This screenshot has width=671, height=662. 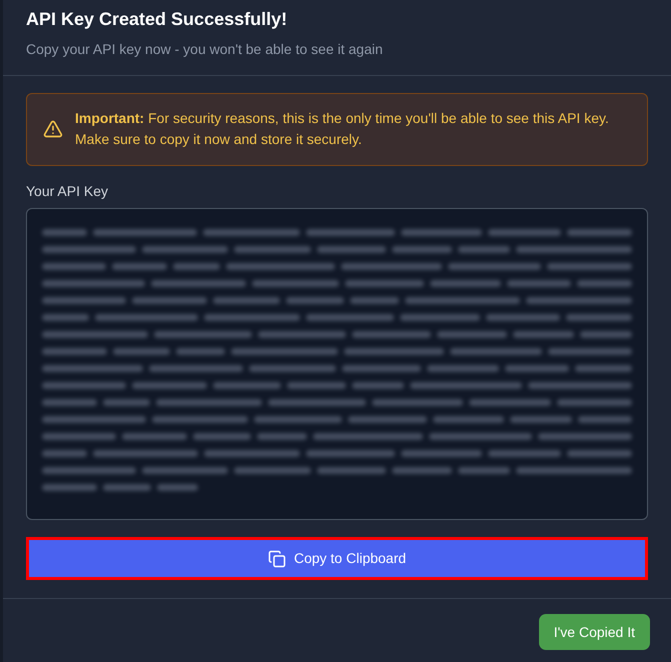 I want to click on api-key-label: Your API Key, so click(x=67, y=191).